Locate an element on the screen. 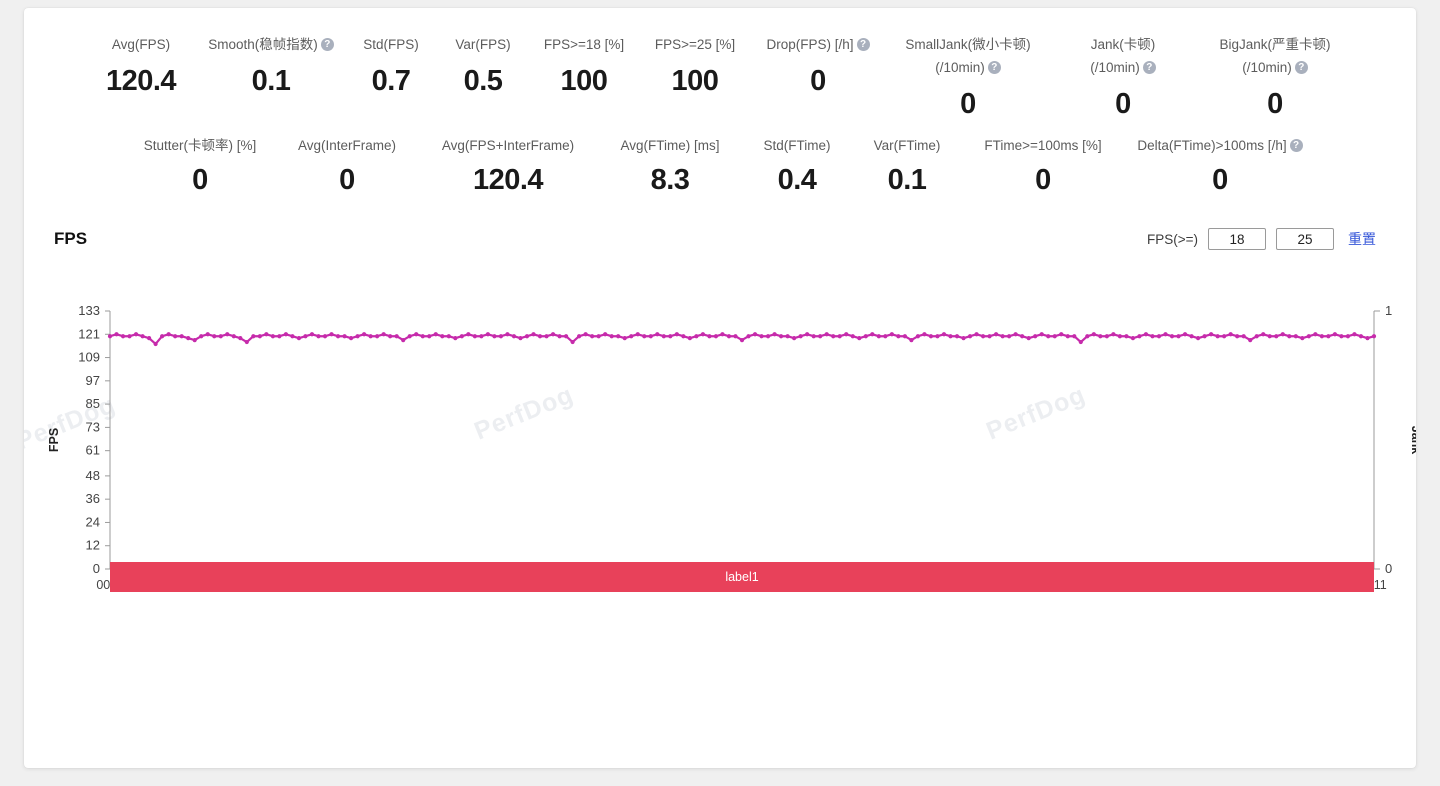 The image size is (1440, 786). metric-label: Std(FPS) is located at coordinates (391, 44).